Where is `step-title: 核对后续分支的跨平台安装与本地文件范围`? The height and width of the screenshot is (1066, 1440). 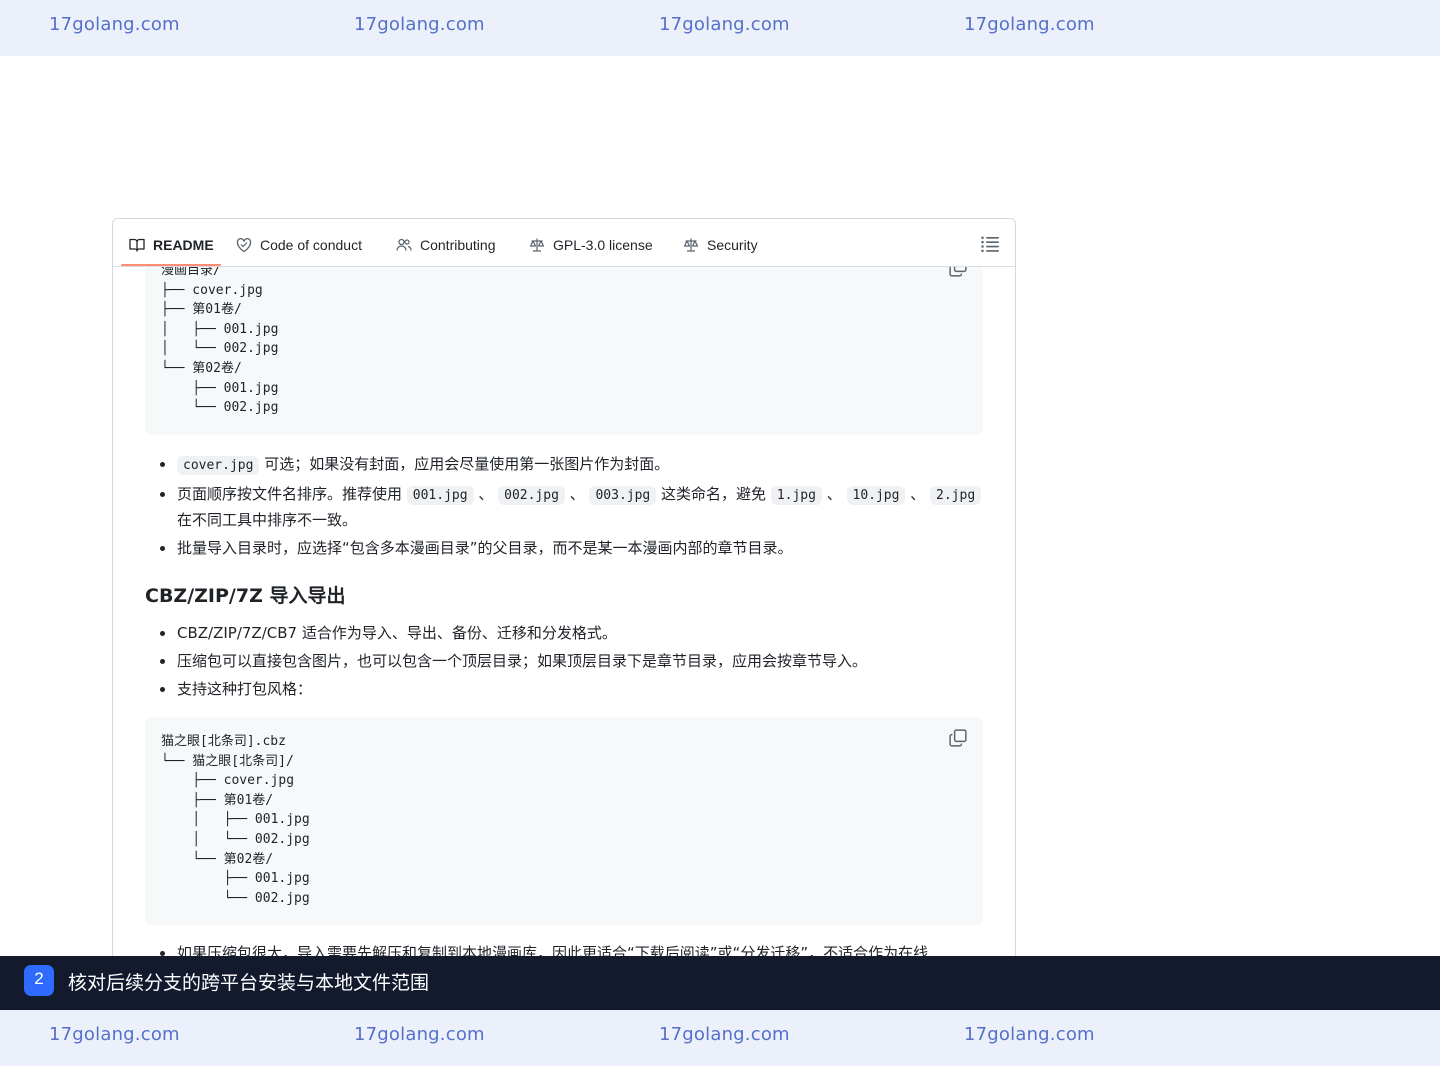
step-title: 核对后续分支的跨平台安装与本地文件范围 is located at coordinates (249, 983).